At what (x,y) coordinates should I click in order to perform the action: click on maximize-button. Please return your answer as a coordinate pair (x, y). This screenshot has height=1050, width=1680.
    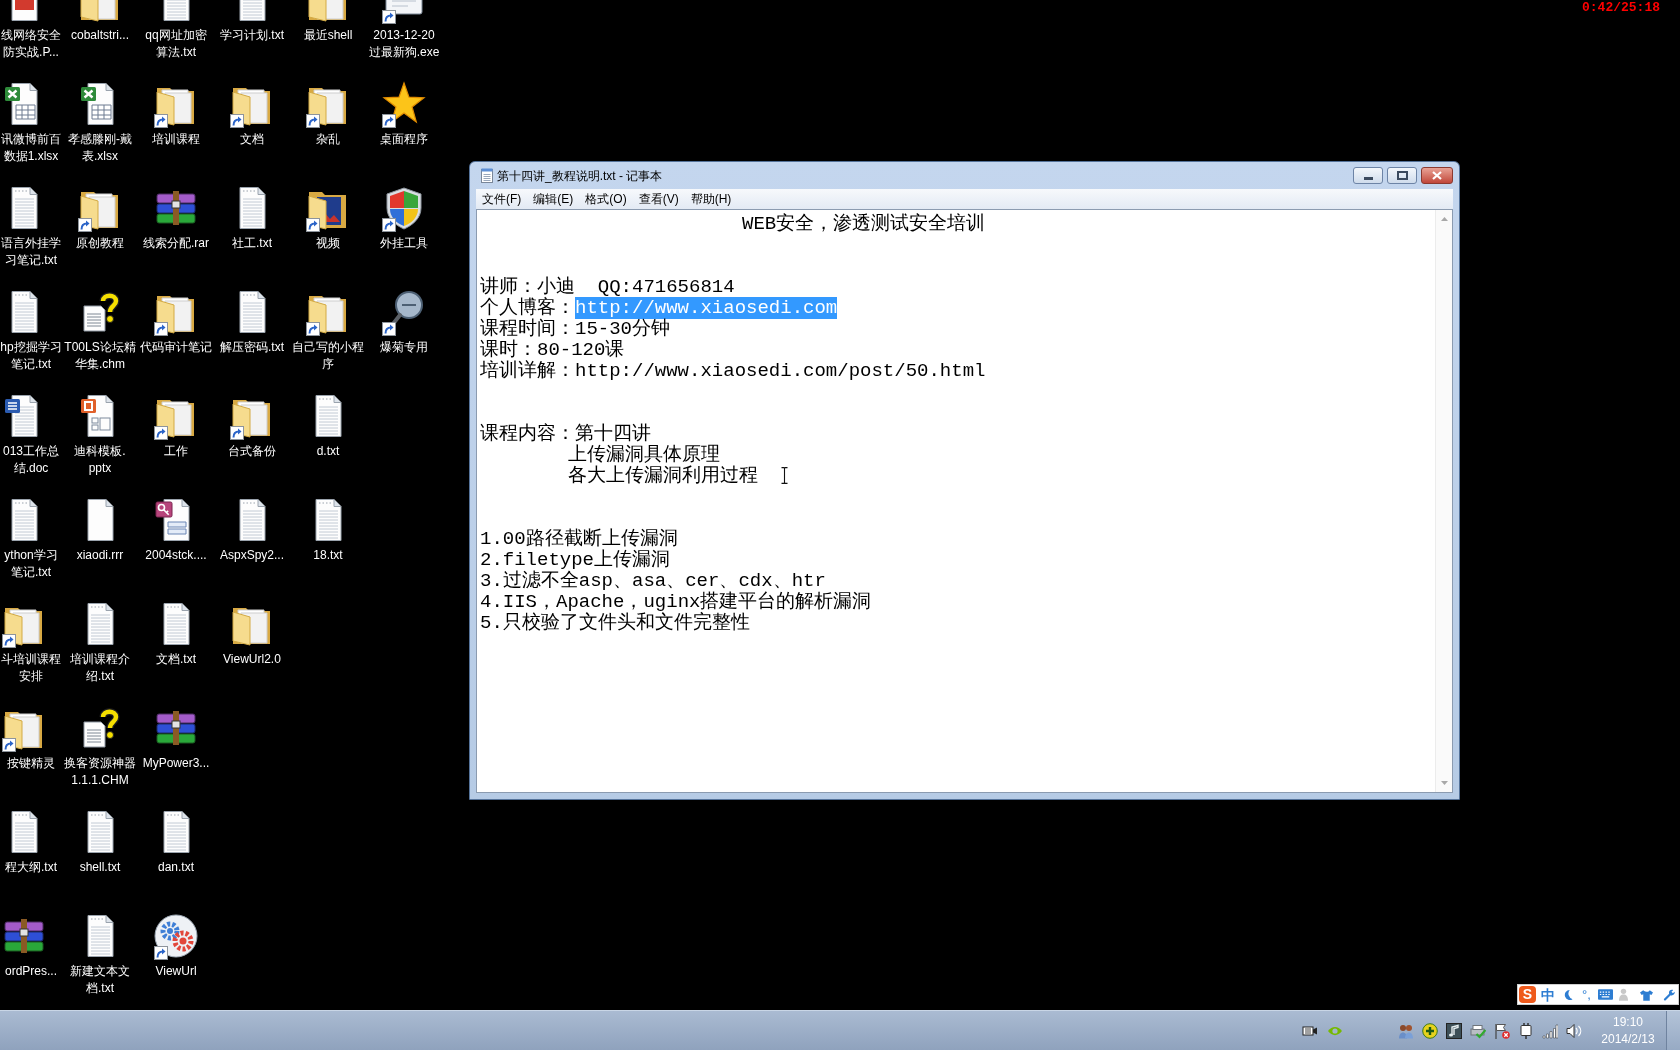
    Looking at the image, I should click on (1402, 175).